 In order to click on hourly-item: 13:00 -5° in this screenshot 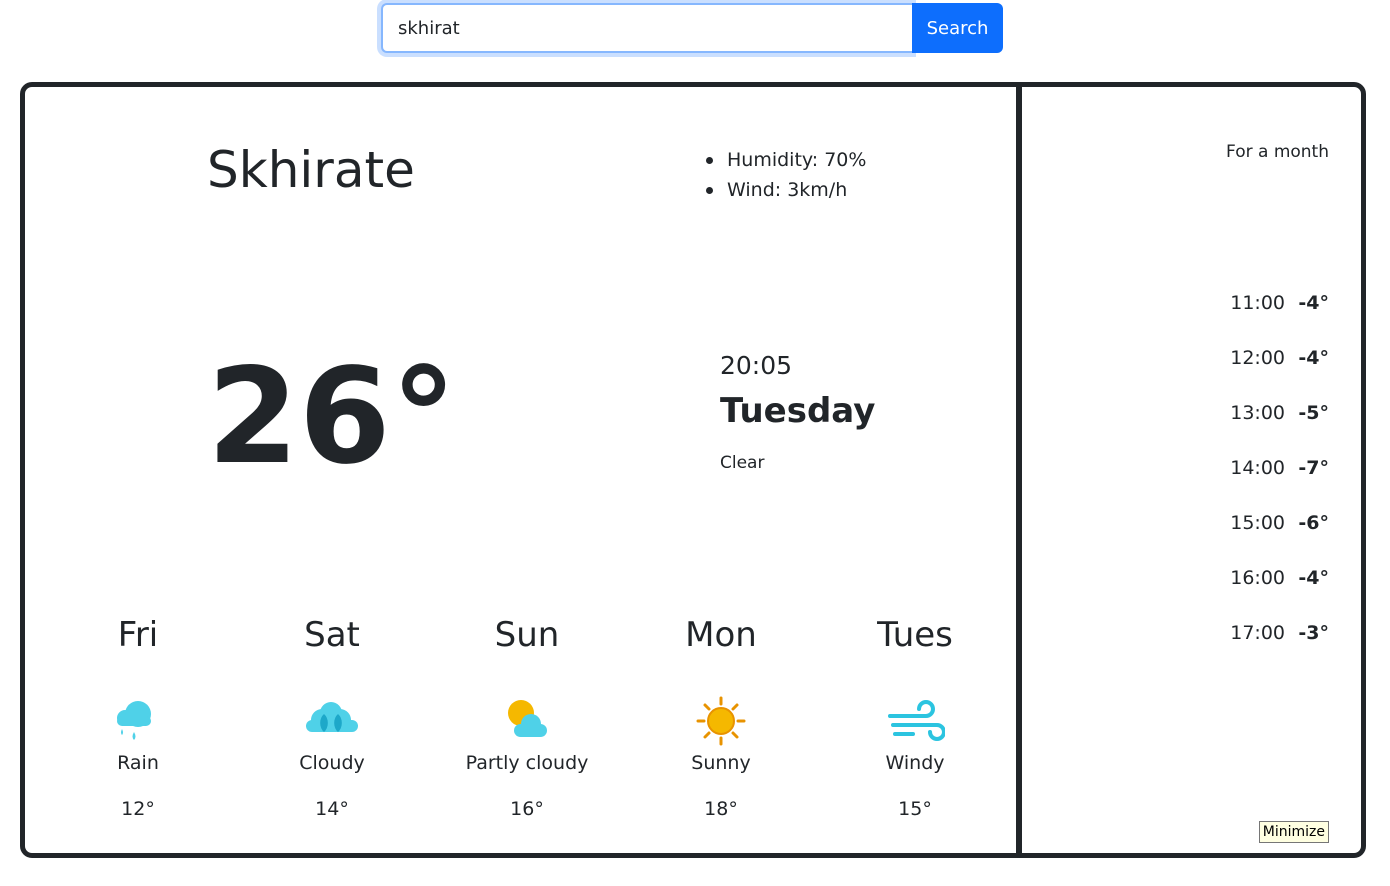, I will do `click(1279, 425)`.